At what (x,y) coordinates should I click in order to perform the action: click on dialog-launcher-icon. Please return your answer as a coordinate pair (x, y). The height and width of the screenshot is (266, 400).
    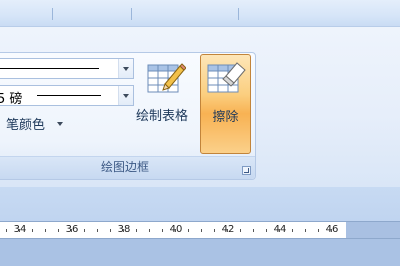
    Looking at the image, I should click on (246, 170).